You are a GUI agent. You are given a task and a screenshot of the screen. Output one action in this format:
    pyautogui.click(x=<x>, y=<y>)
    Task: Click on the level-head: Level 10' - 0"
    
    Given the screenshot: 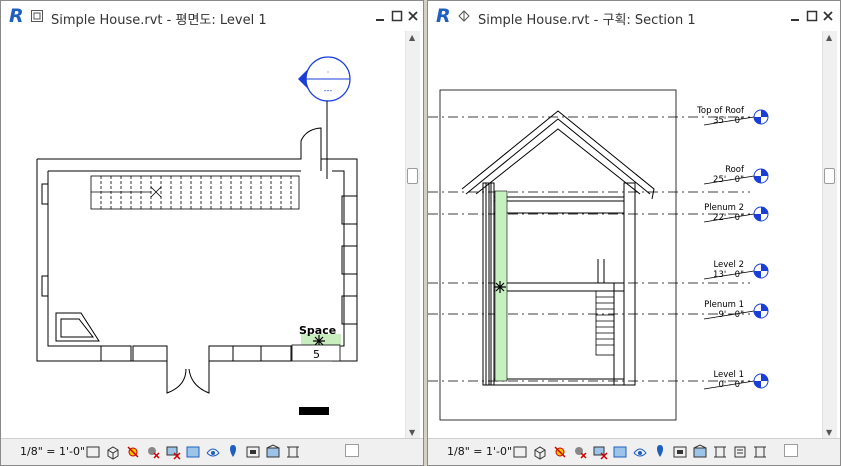 What is the action you would take?
    pyautogui.click(x=736, y=380)
    